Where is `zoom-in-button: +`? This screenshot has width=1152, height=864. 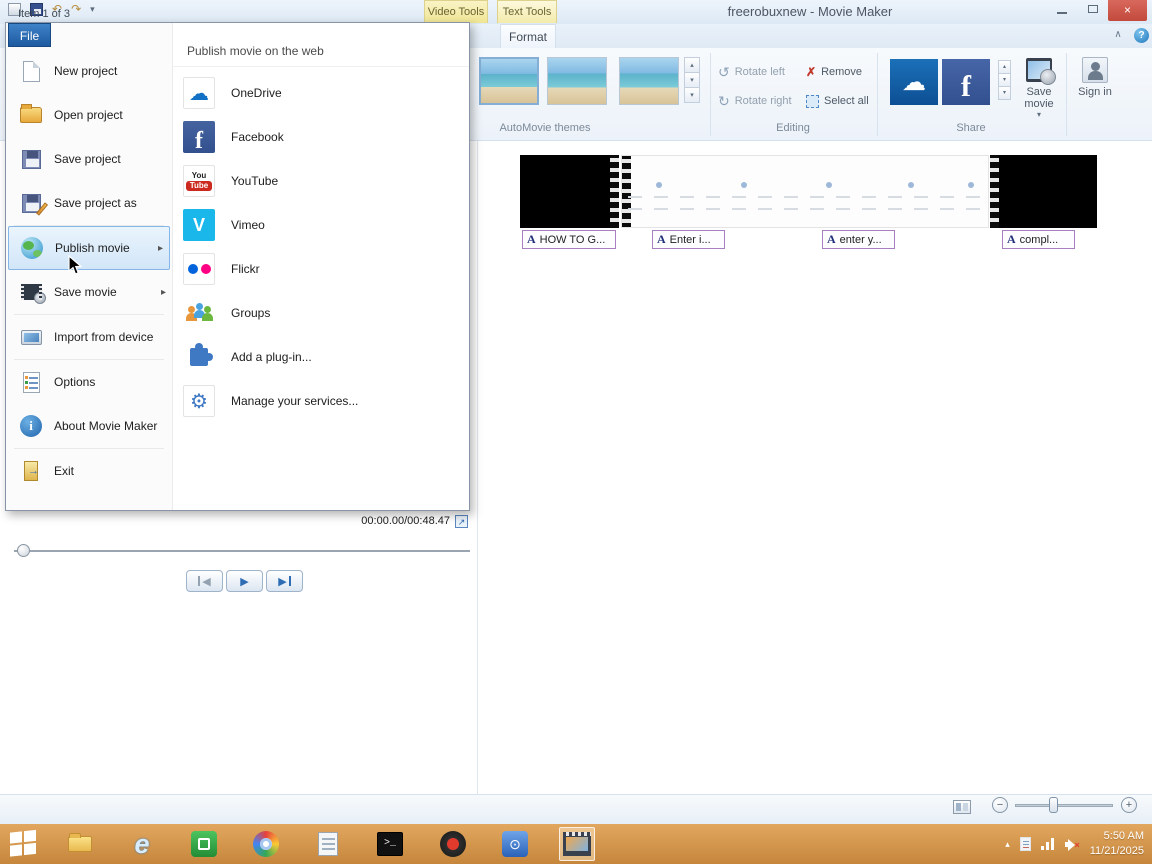 zoom-in-button: + is located at coordinates (1129, 805).